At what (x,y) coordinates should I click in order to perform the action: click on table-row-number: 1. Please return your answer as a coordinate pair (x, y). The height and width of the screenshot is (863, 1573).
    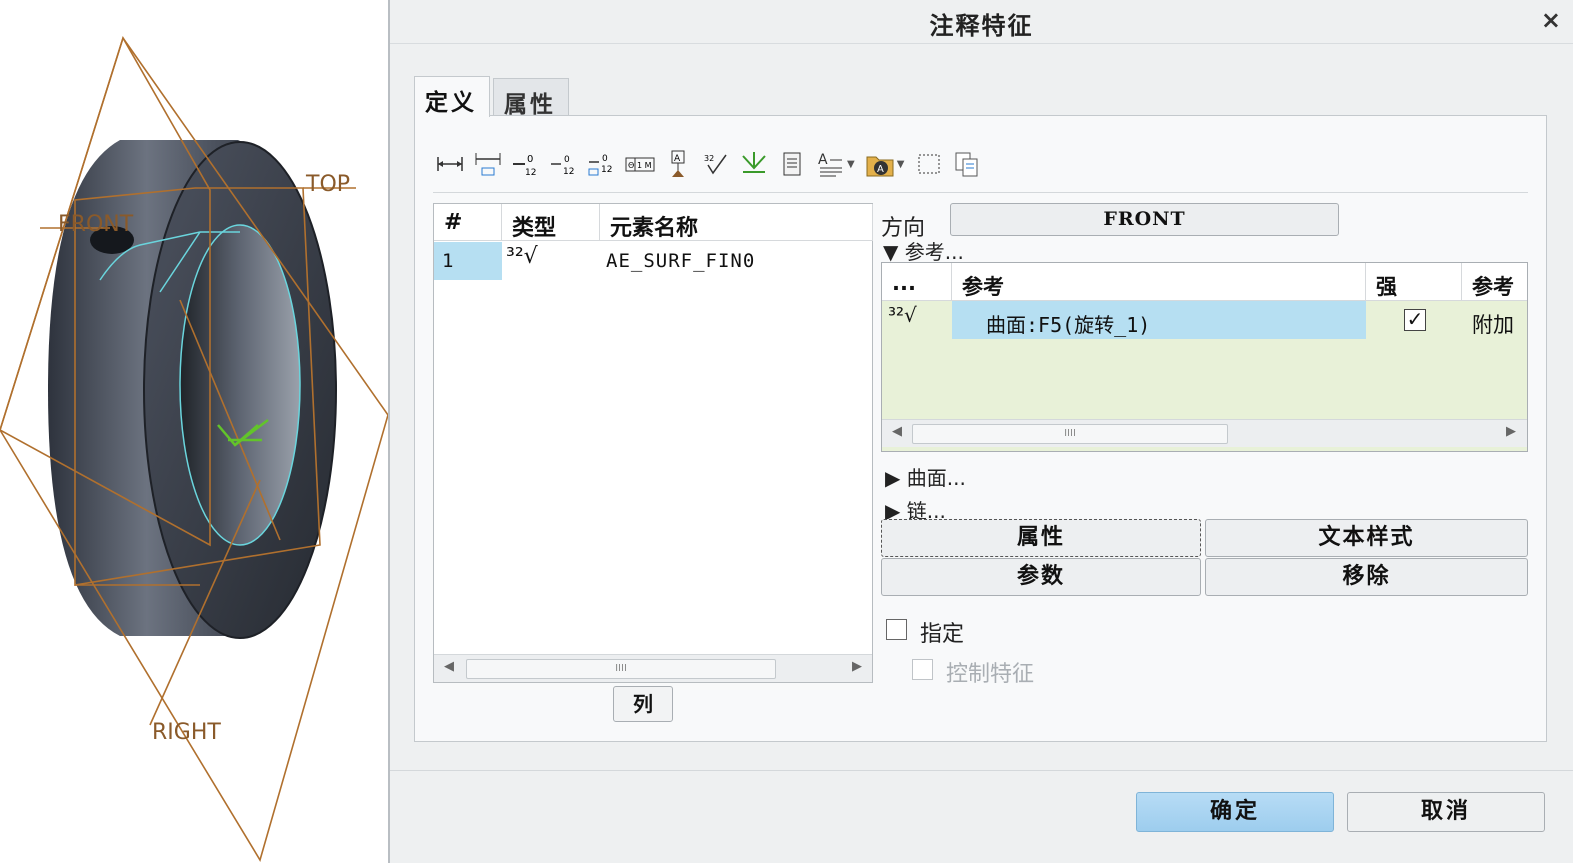
    Looking at the image, I should click on (468, 261).